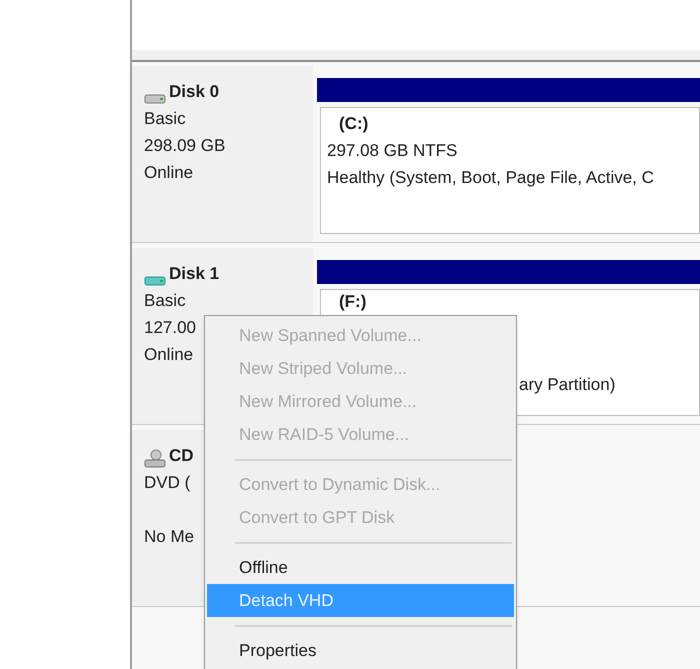 The width and height of the screenshot is (700, 669). What do you see at coordinates (353, 124) in the screenshot?
I see `partition-label: (C:)` at bounding box center [353, 124].